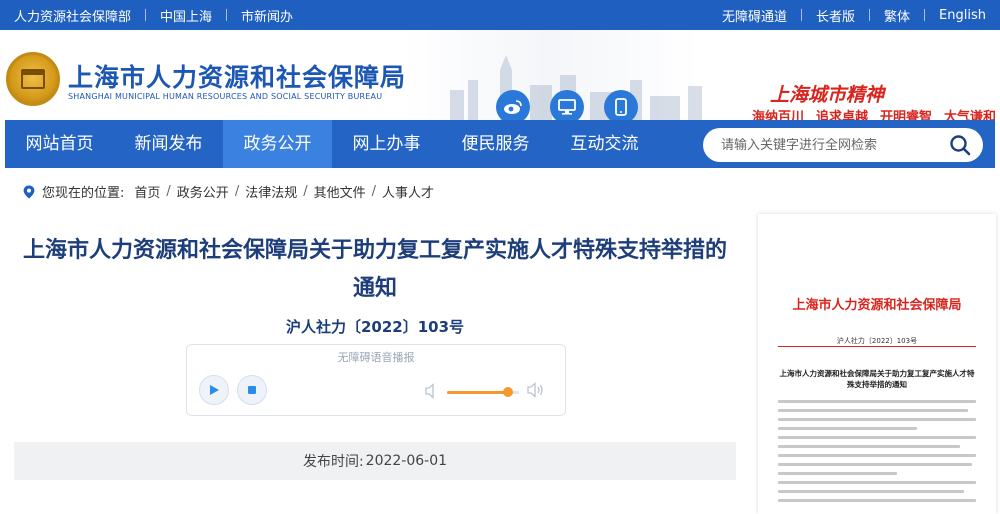 The height and width of the screenshot is (514, 1000). I want to click on top-bar-right-links: 无障碍通道 长者版 繁体 English, so click(854, 15).